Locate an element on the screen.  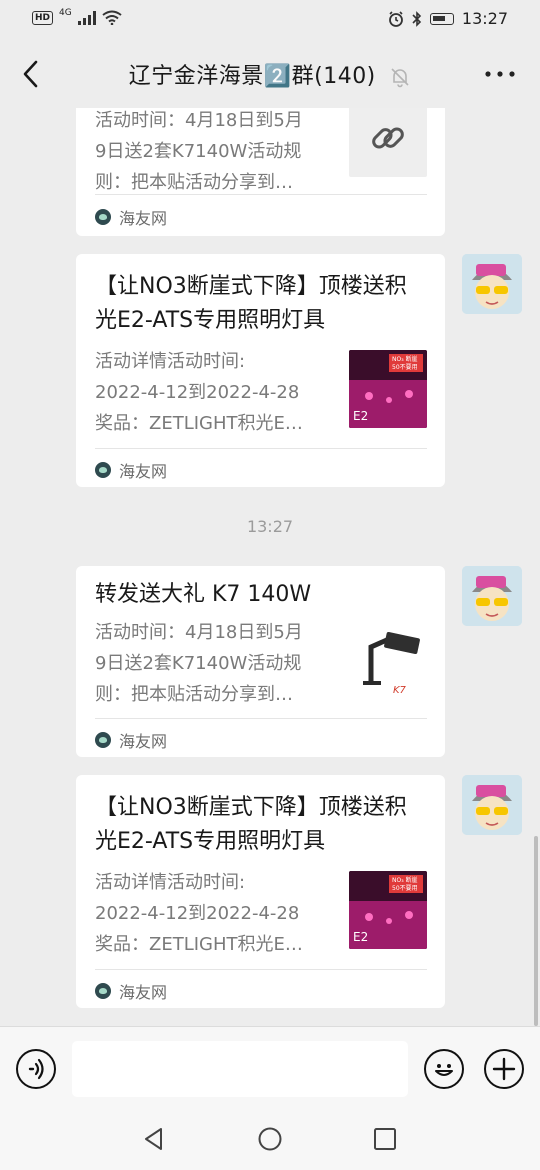
more-button is located at coordinates (500, 74).